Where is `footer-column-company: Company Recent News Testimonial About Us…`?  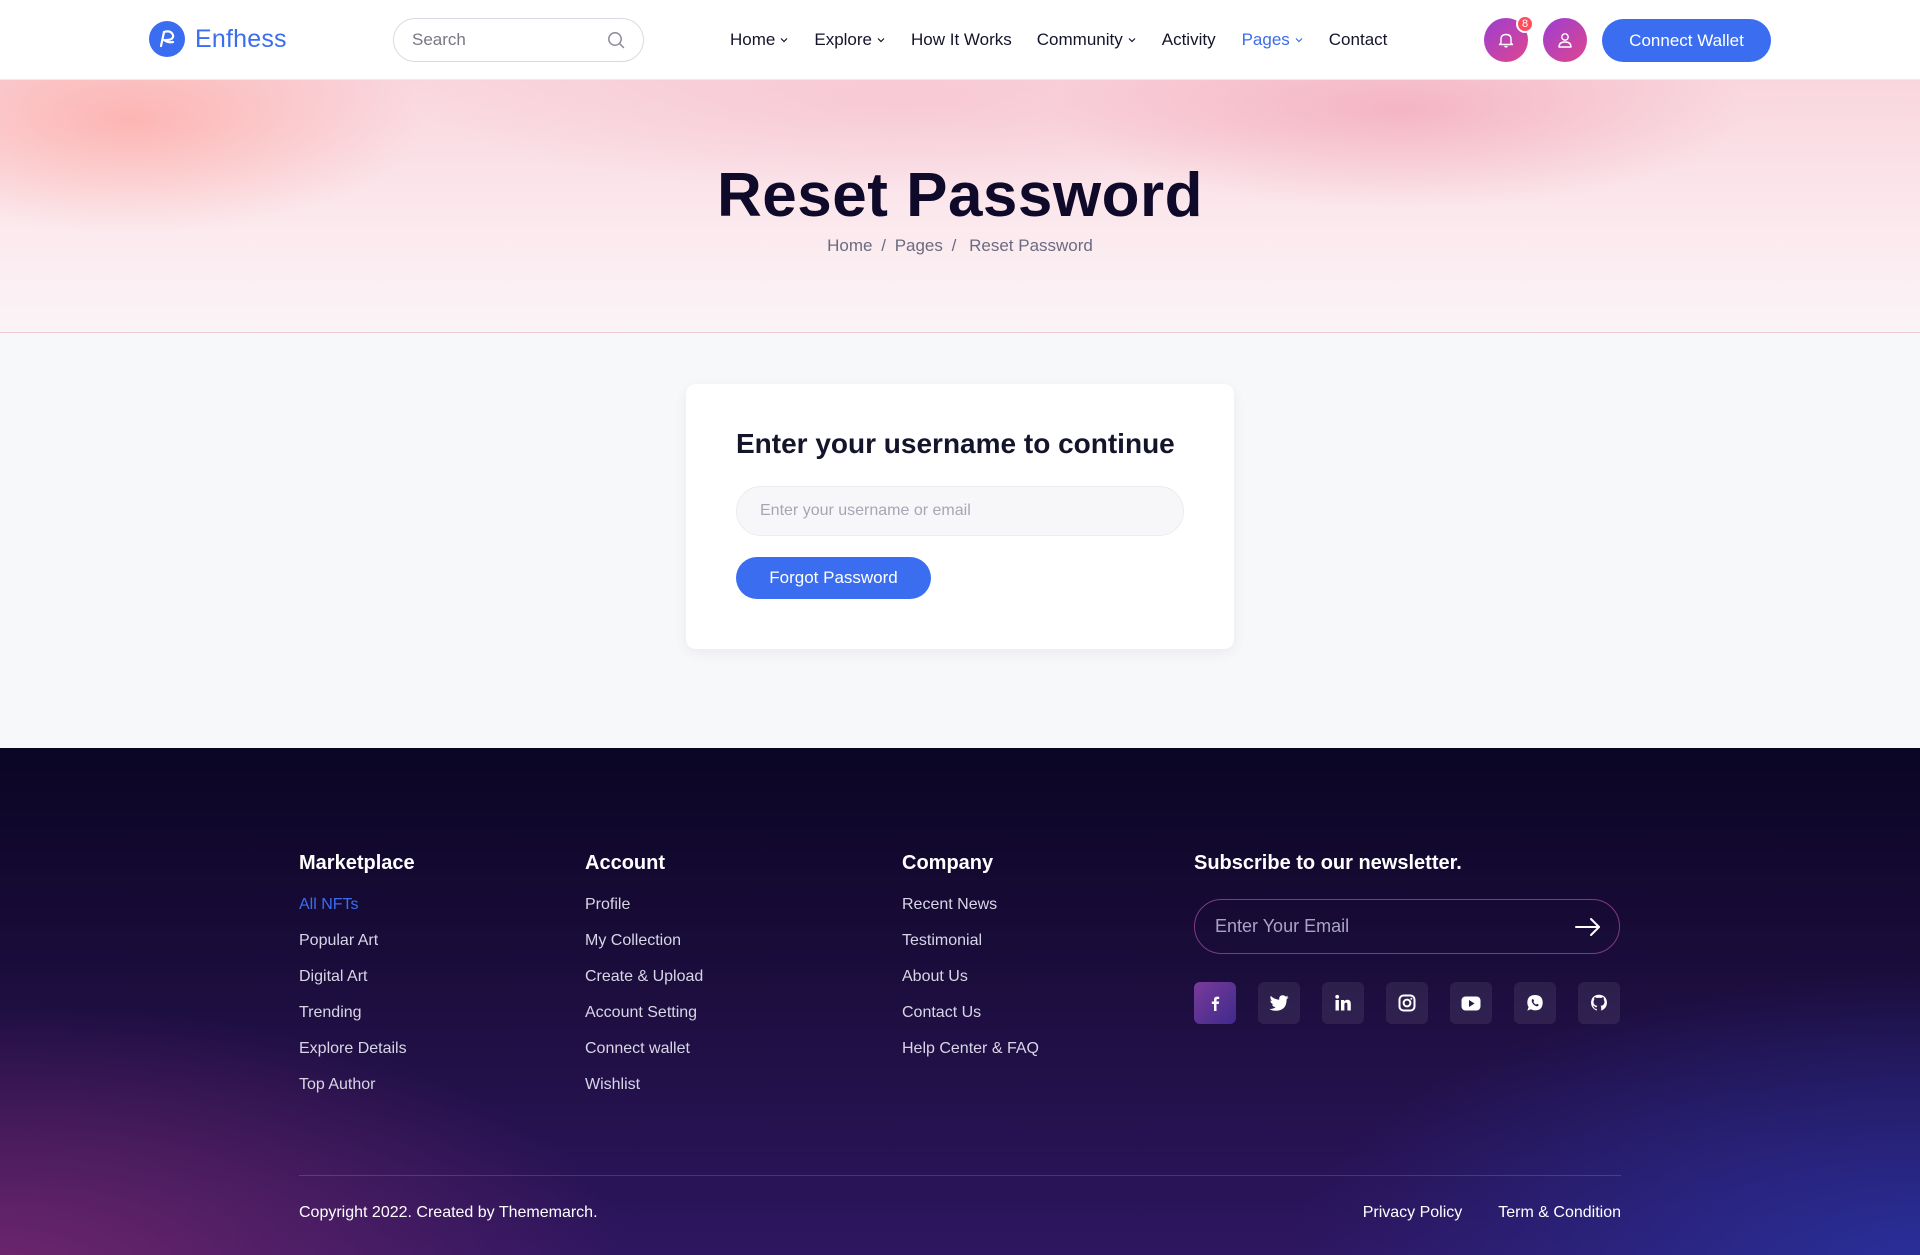
footer-column-company: Company Recent News Testimonial About Us… is located at coordinates (970, 963).